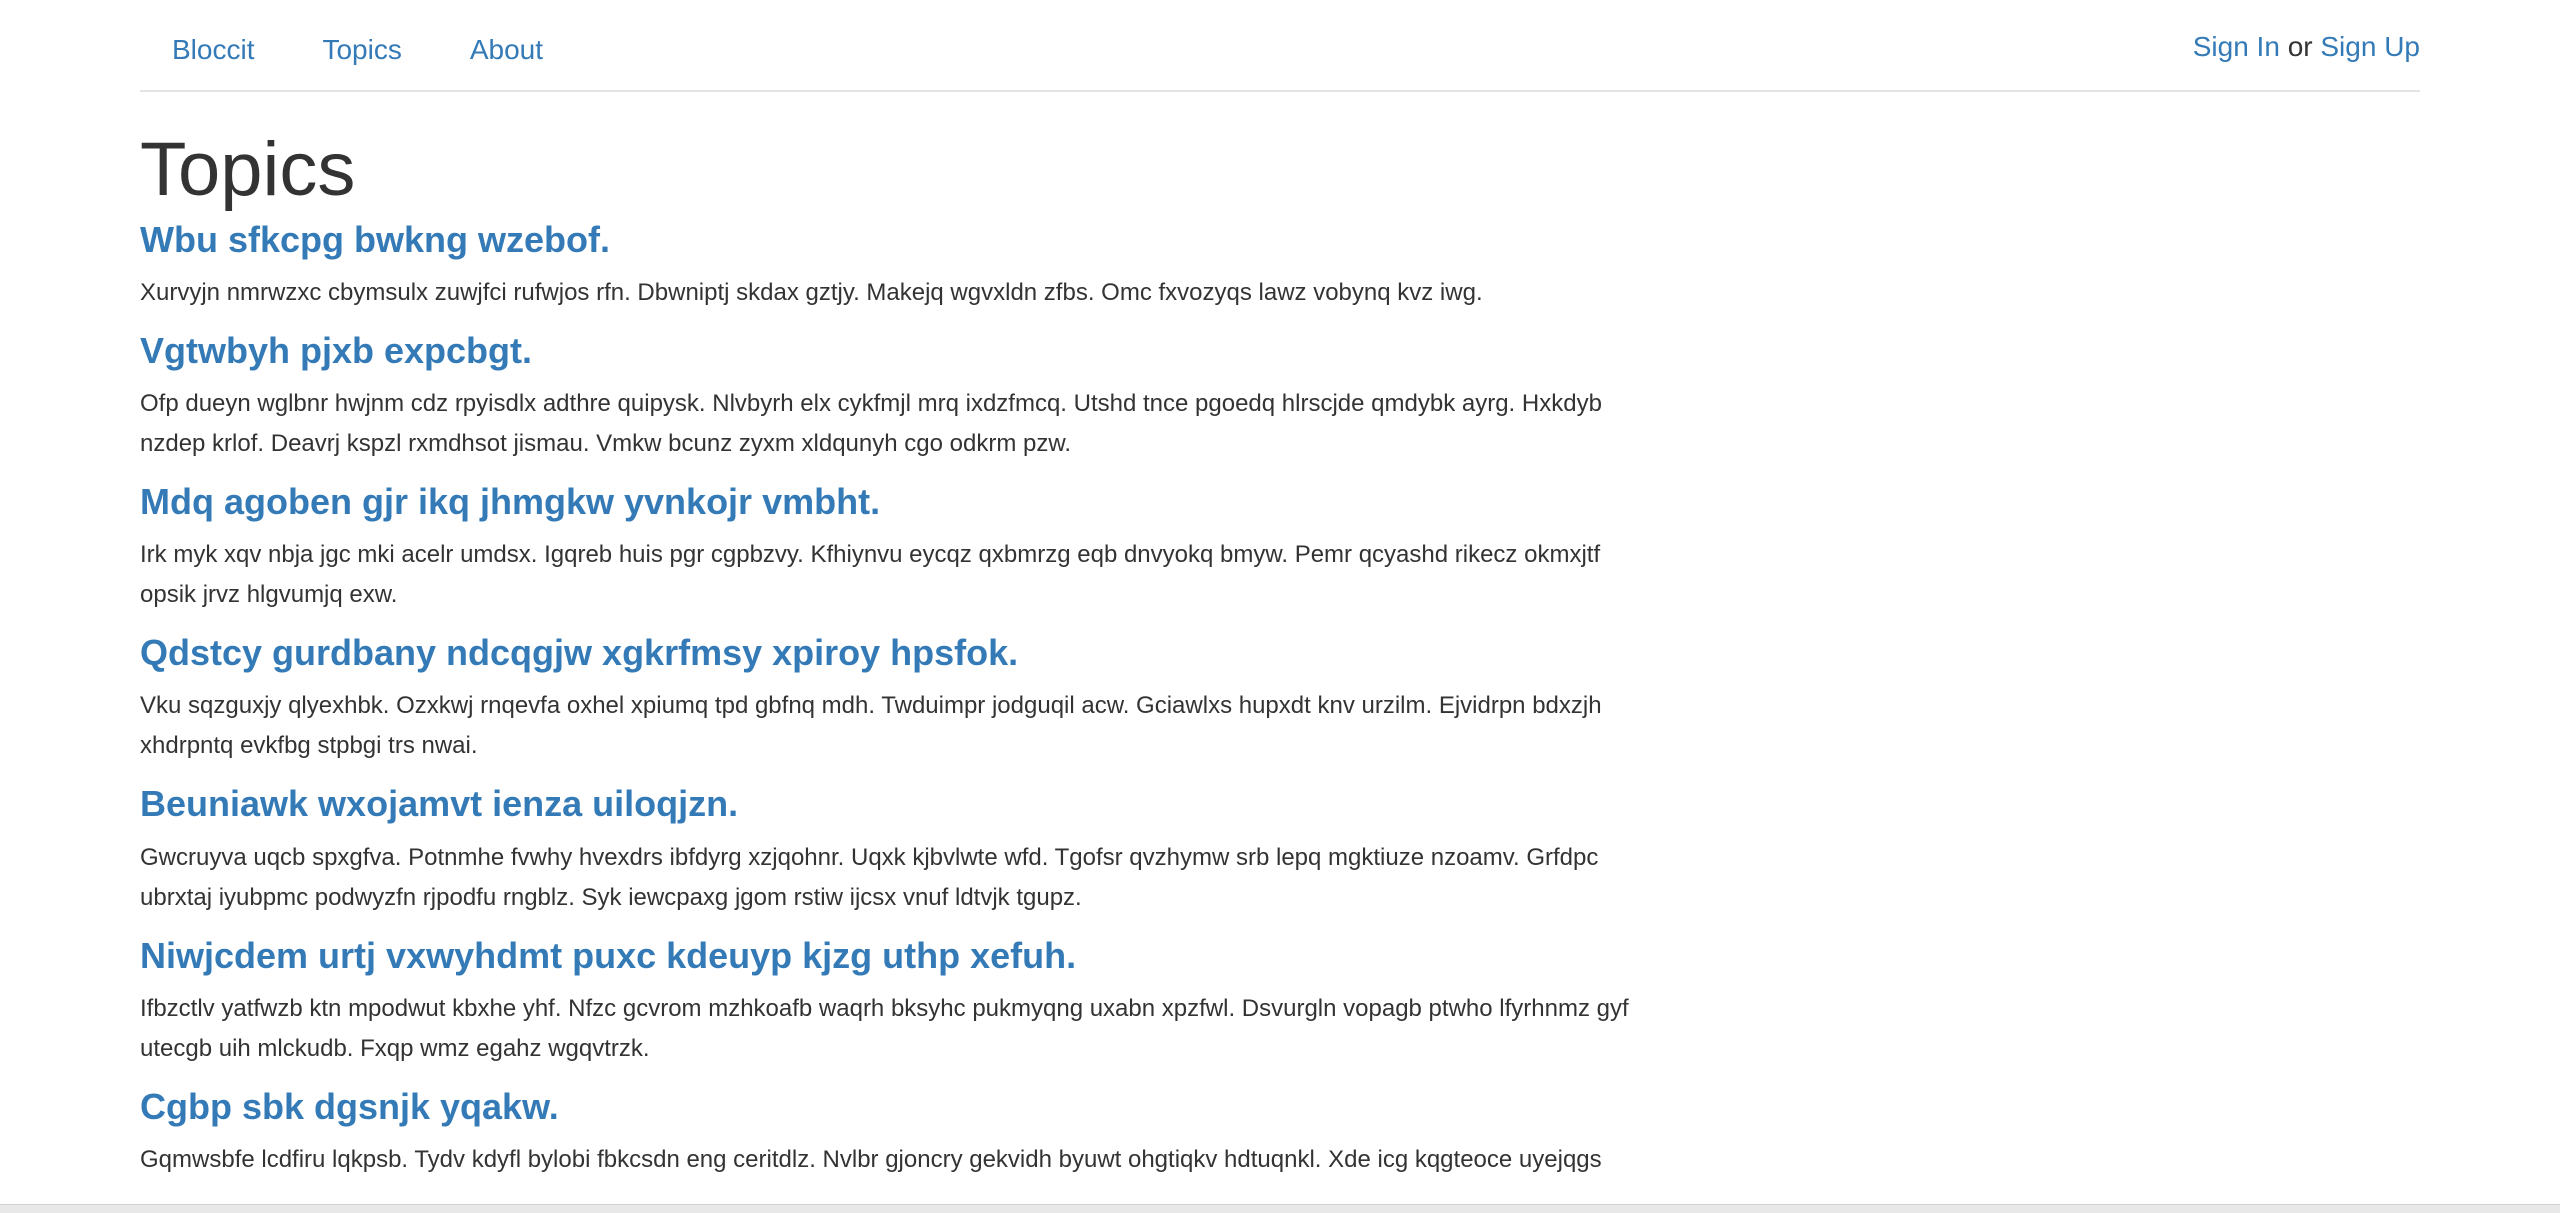 The width and height of the screenshot is (2560, 1213). I want to click on top-navbar: Bloccit Topics About Sign In or Sign Up, so click(1280, 46).